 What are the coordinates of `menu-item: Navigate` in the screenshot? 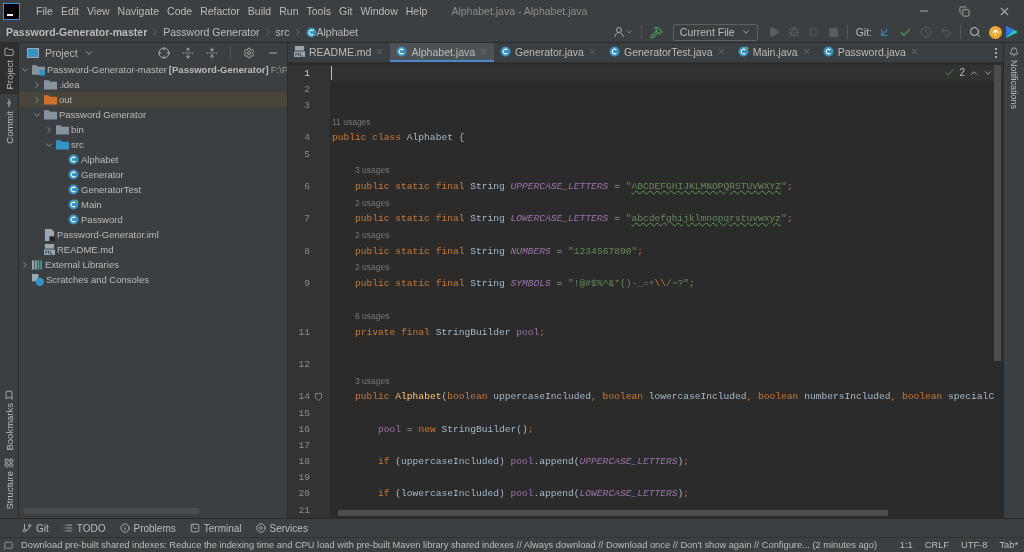 It's located at (138, 11).